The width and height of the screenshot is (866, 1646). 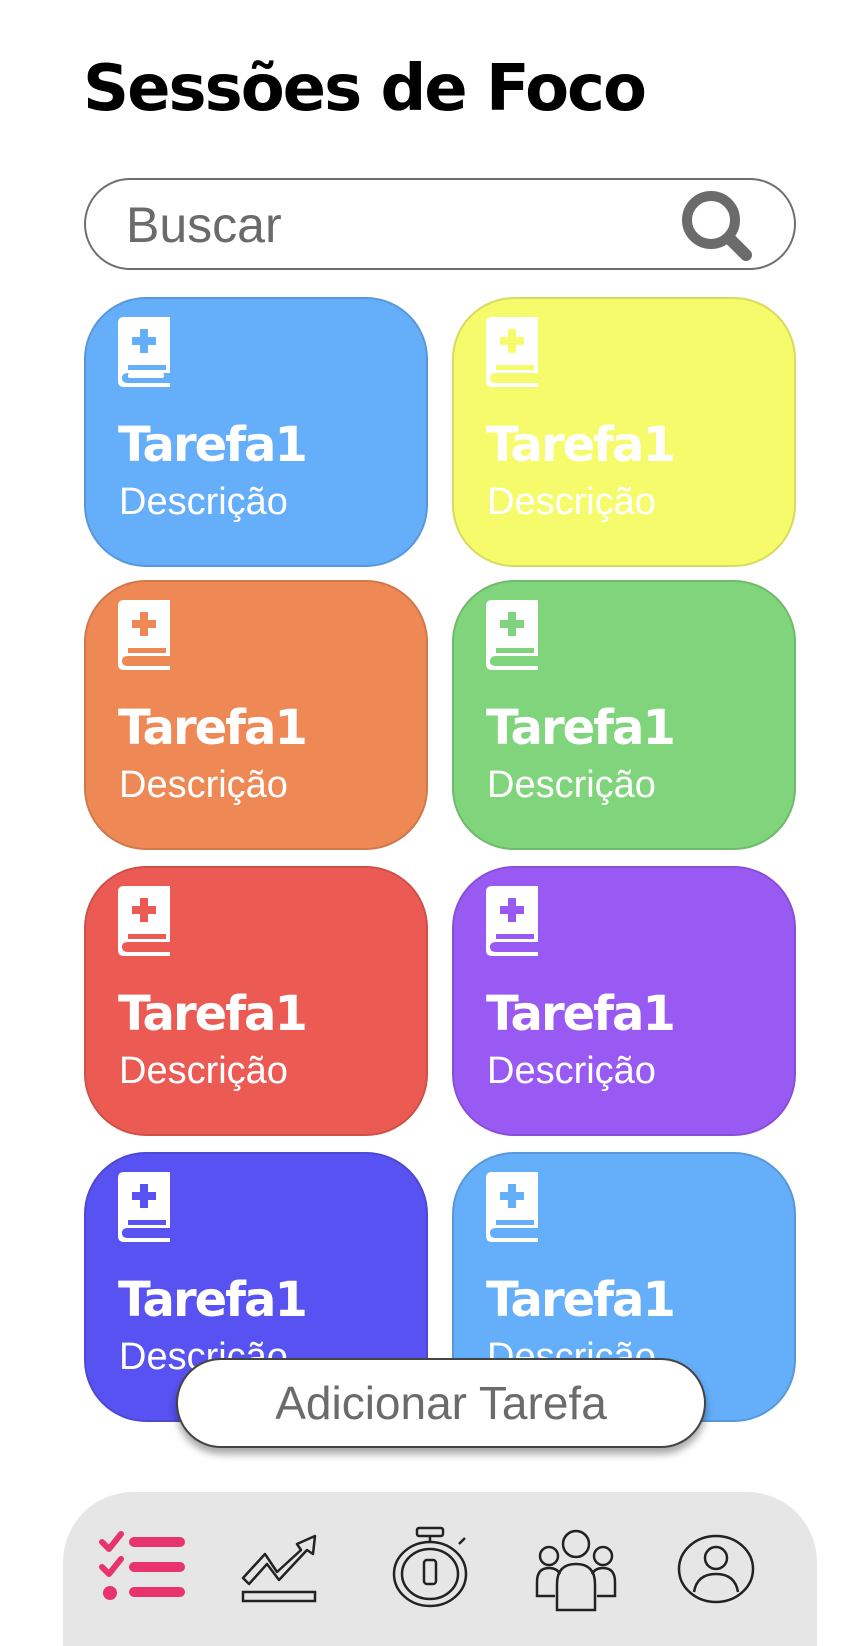 I want to click on nav-item-stats, so click(x=284, y=1569).